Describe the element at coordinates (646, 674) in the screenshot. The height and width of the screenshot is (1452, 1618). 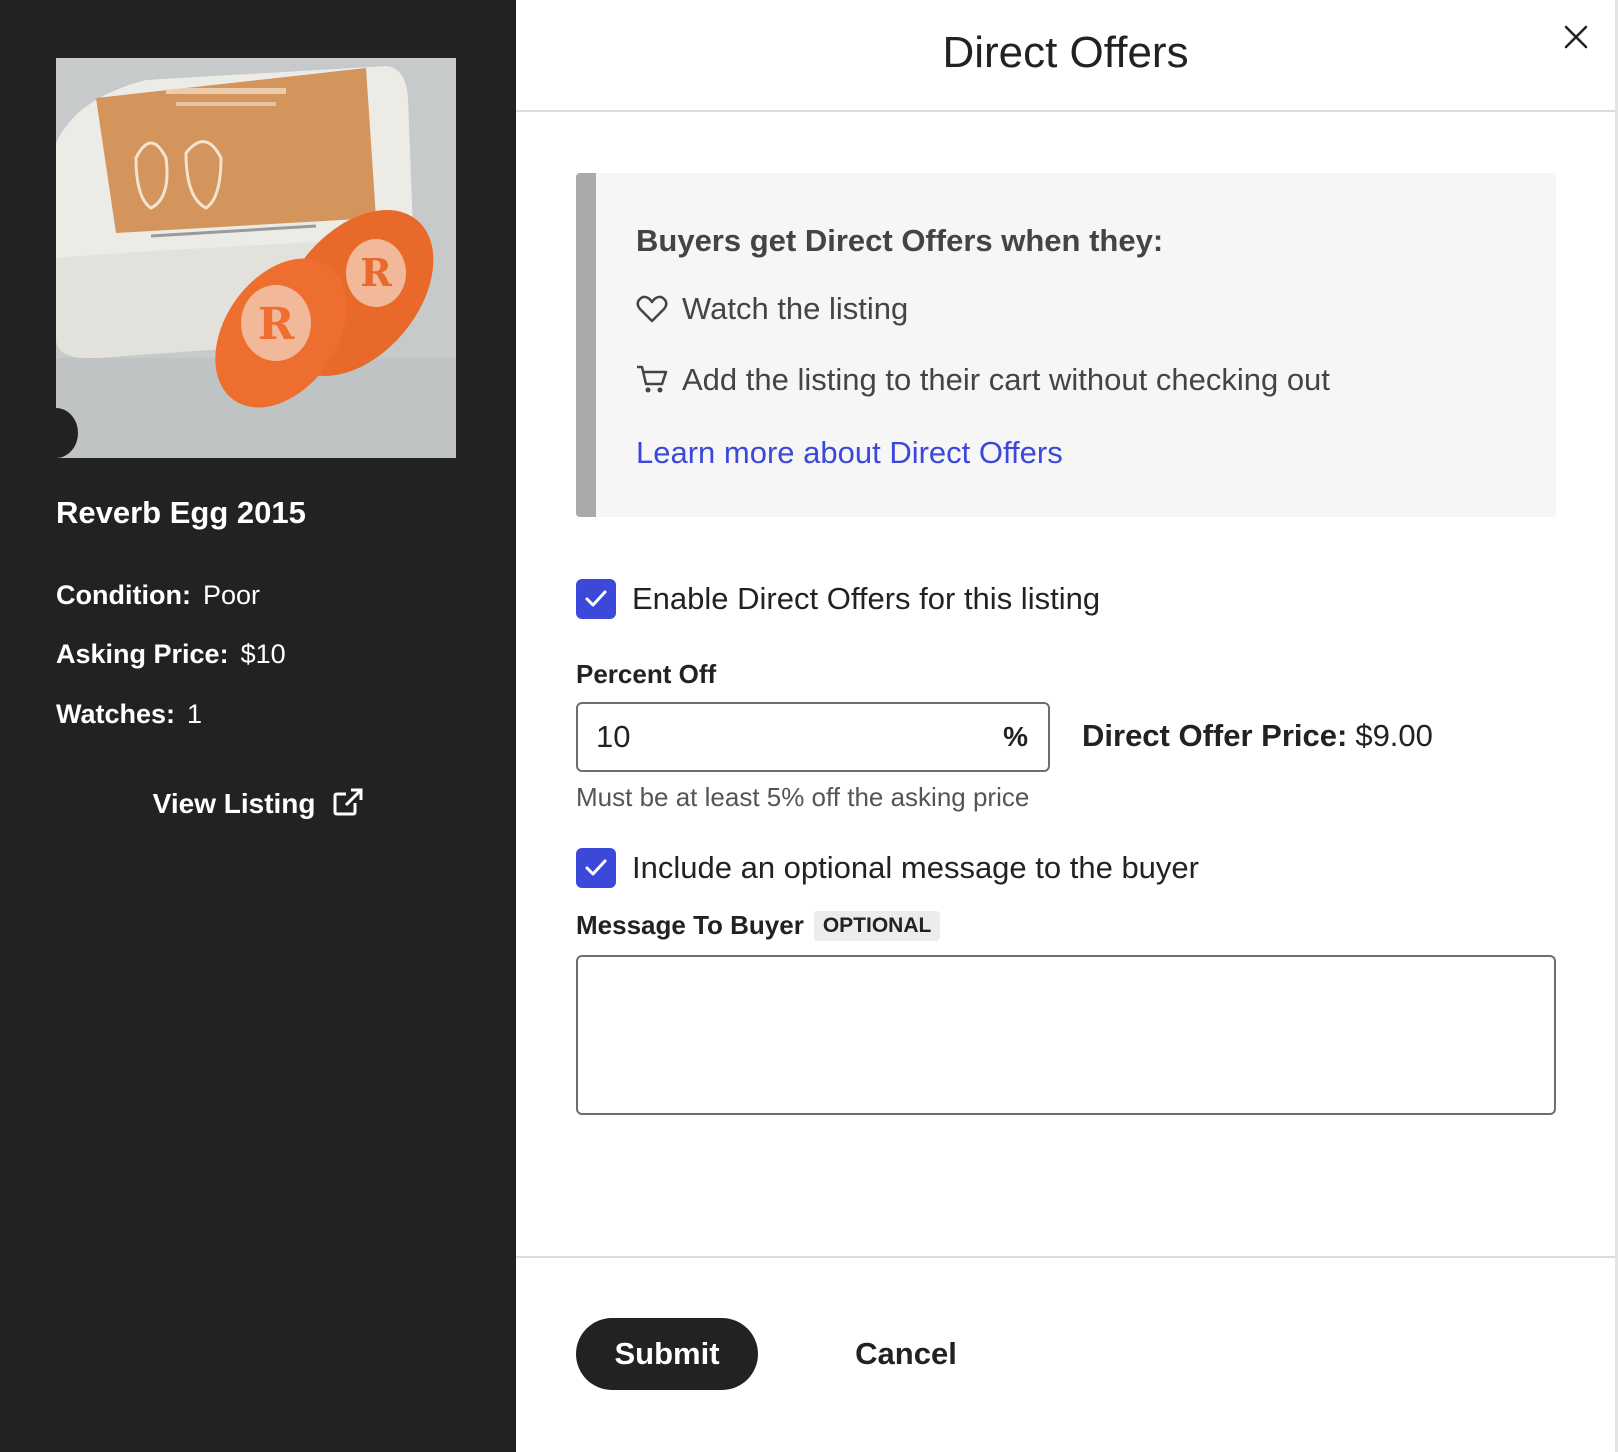
I see `percent-off-label: Percent Off` at that location.